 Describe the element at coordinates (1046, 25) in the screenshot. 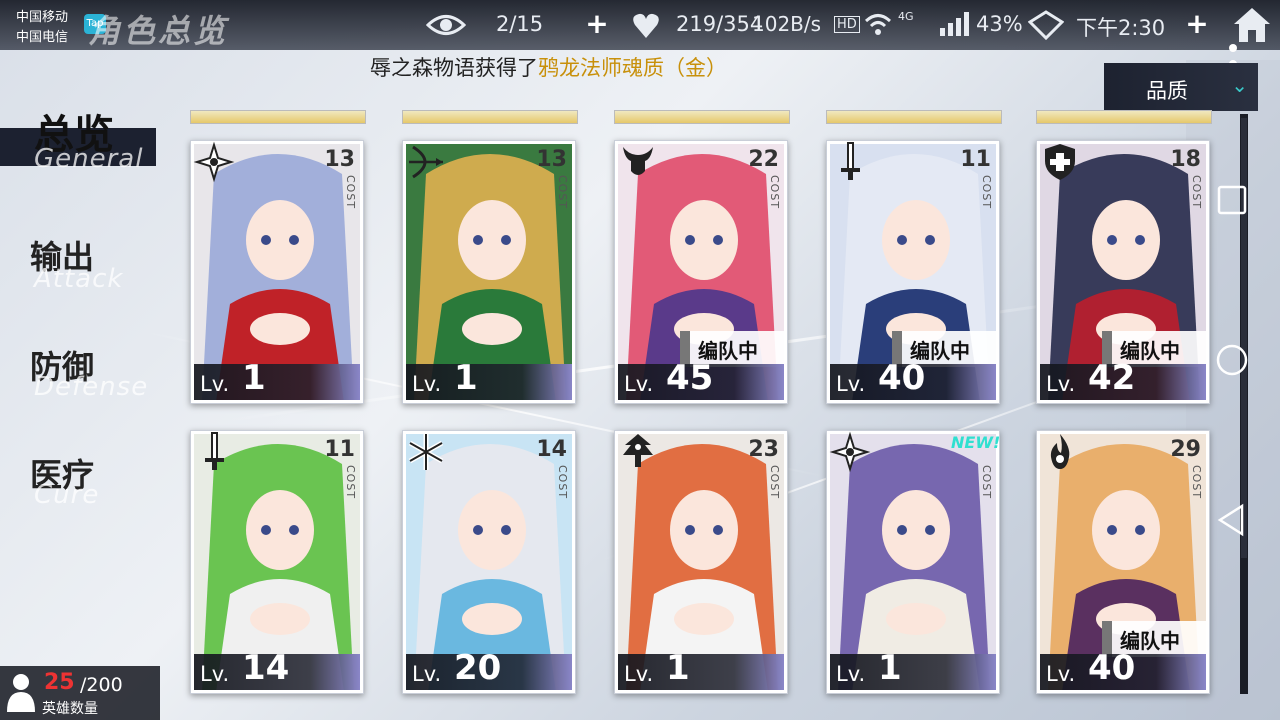

I see `gem-icon` at that location.